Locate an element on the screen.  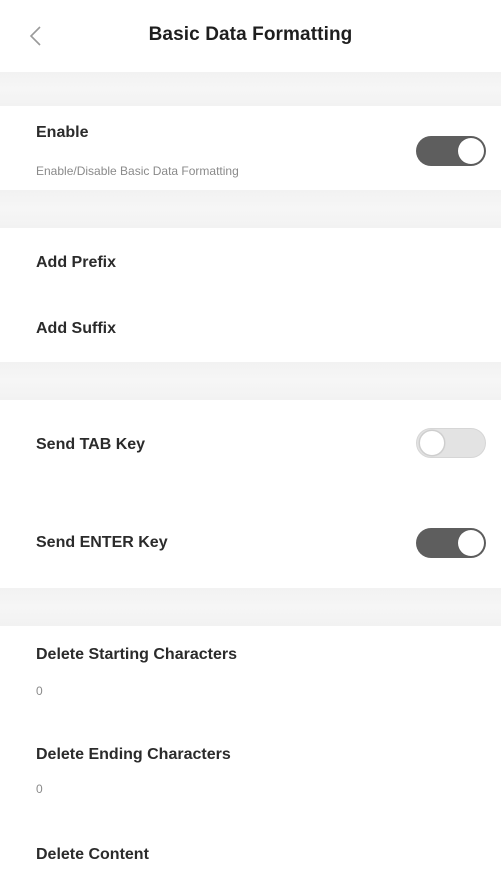
page-title: Basic Data Formatting is located at coordinates (250, 34).